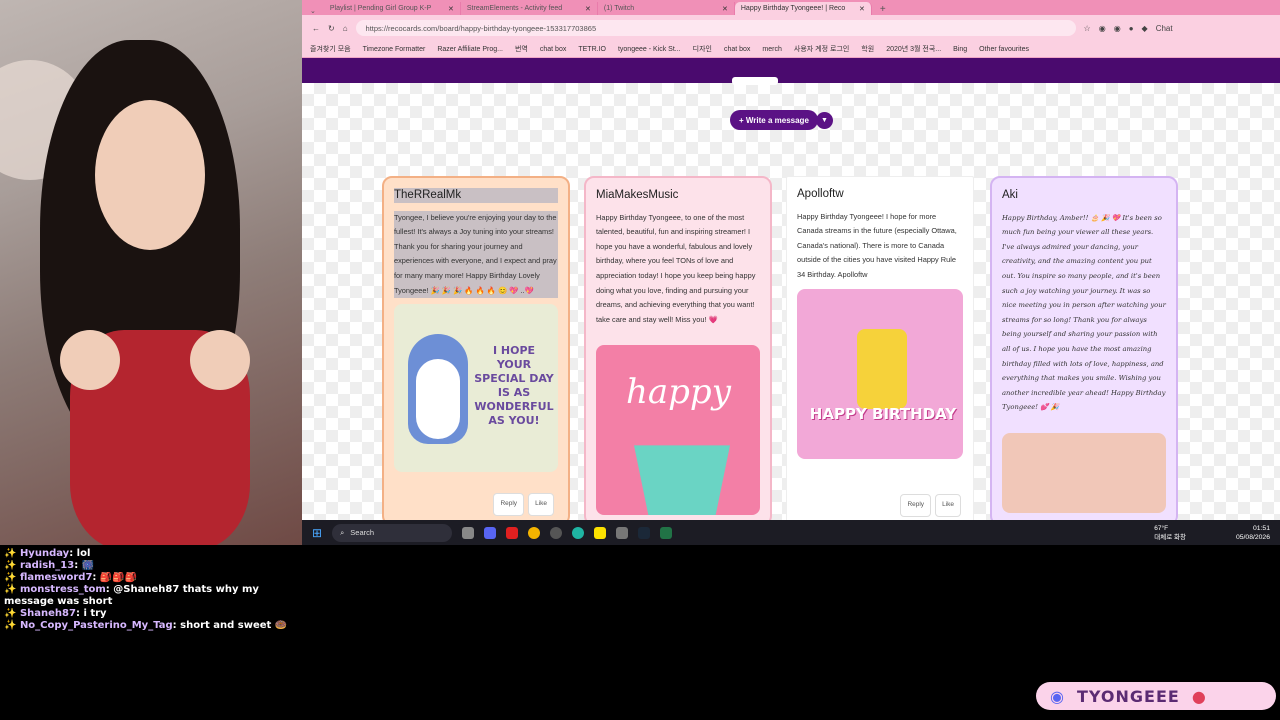 The image size is (1280, 720). I want to click on alert-app-icon, so click(512, 532).